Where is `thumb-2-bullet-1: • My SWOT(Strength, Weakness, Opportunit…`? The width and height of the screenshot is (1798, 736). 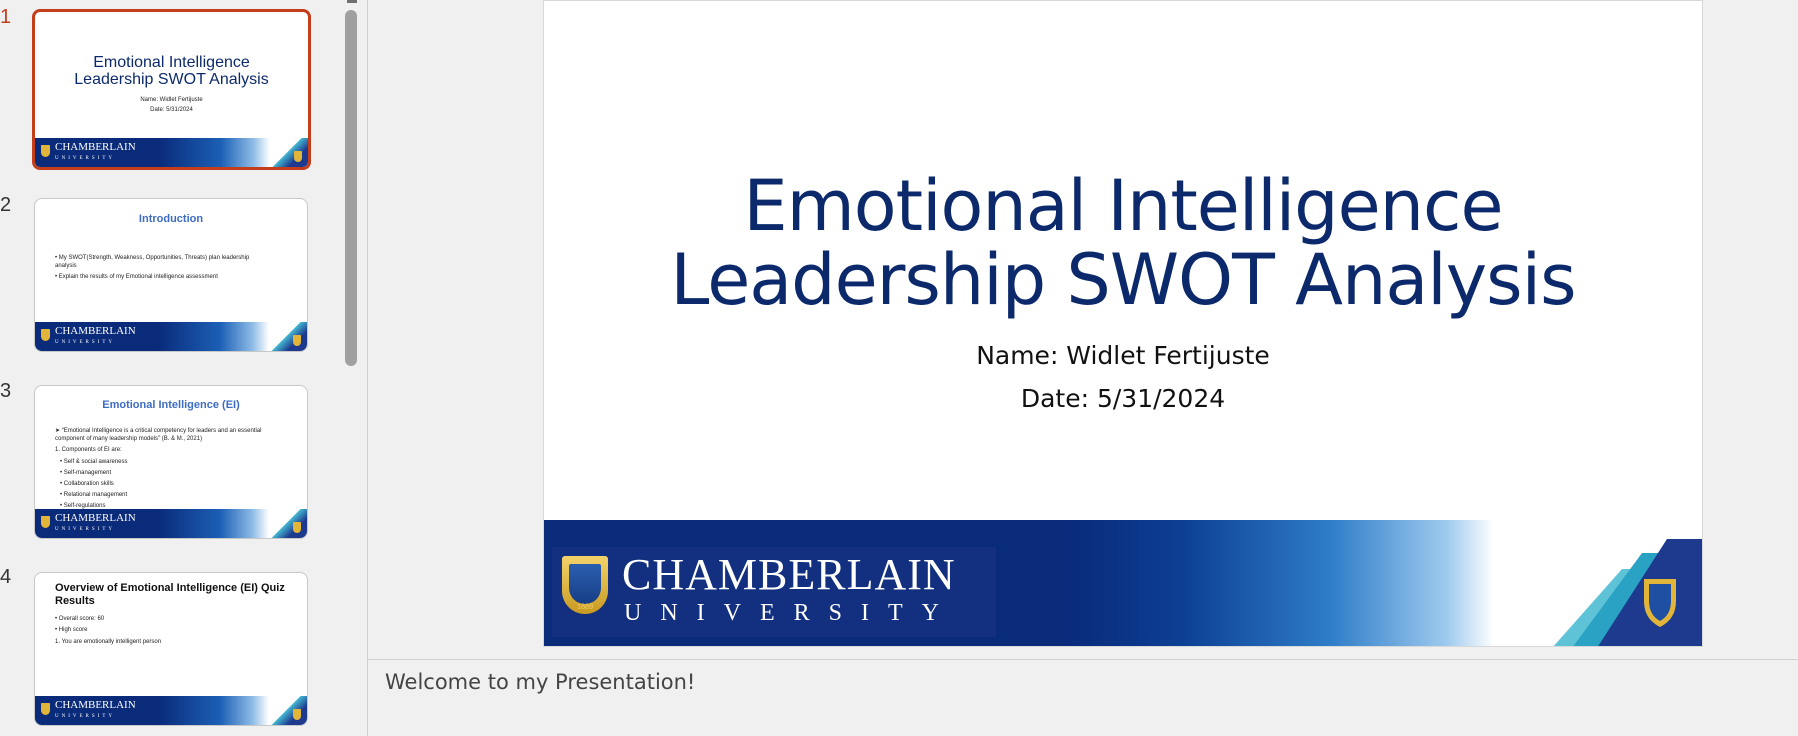 thumb-2-bullet-1: • My SWOT(Strength, Weakness, Opportunit… is located at coordinates (152, 262).